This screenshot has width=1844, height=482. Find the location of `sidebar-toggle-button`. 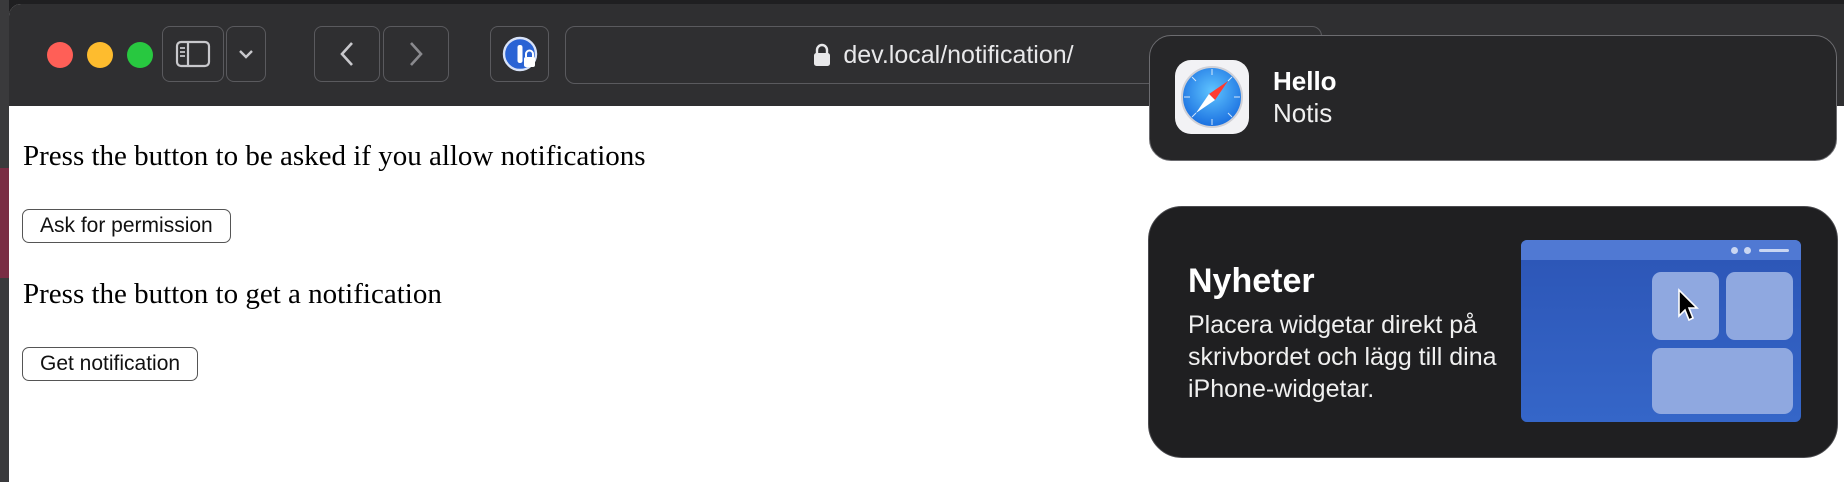

sidebar-toggle-button is located at coordinates (193, 54).